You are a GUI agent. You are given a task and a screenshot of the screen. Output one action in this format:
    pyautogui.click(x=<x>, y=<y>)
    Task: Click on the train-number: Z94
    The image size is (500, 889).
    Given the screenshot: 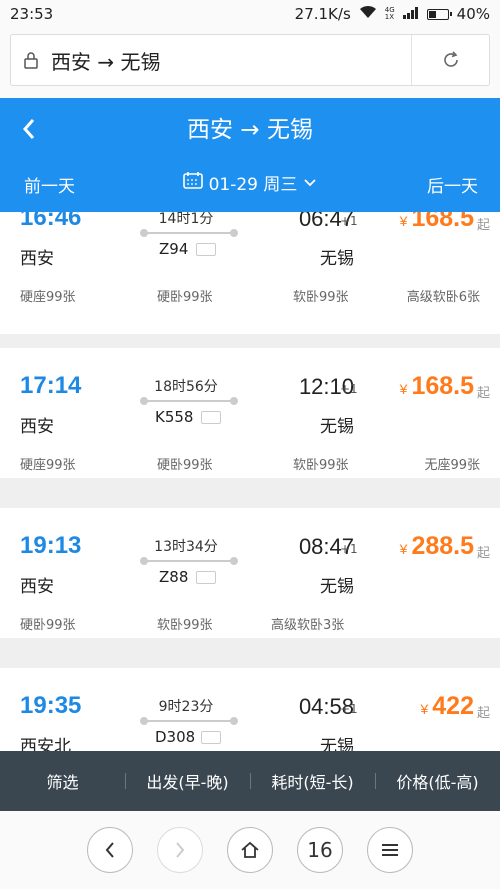 What is the action you would take?
    pyautogui.click(x=174, y=249)
    